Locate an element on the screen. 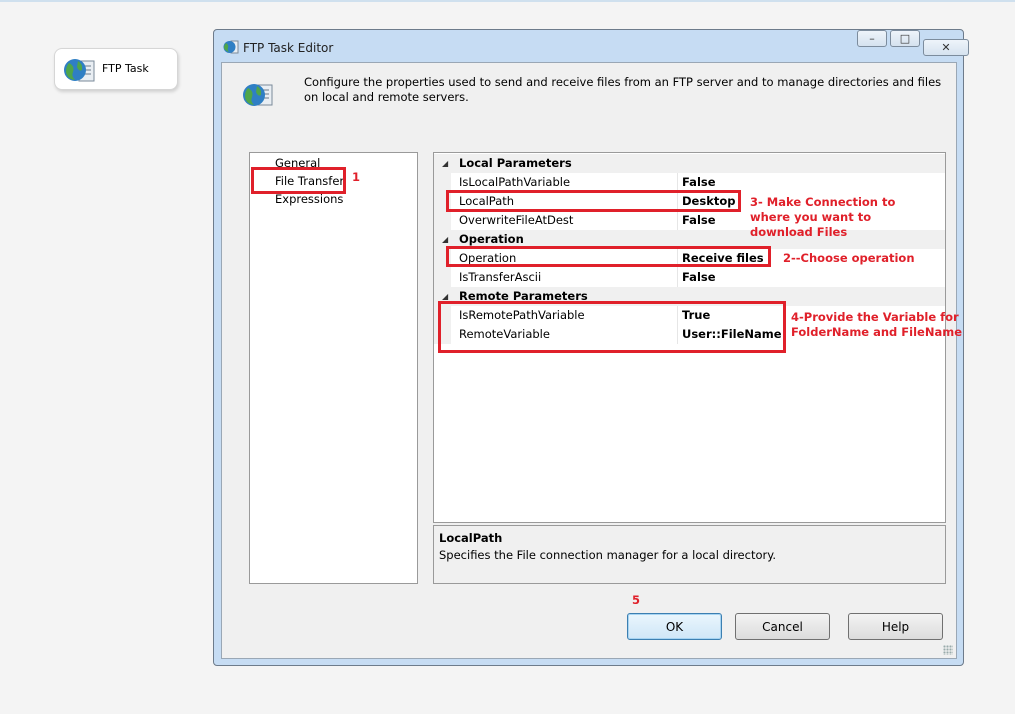 This screenshot has height=714, width=1015. ftp-header-icon is located at coordinates (258, 95).